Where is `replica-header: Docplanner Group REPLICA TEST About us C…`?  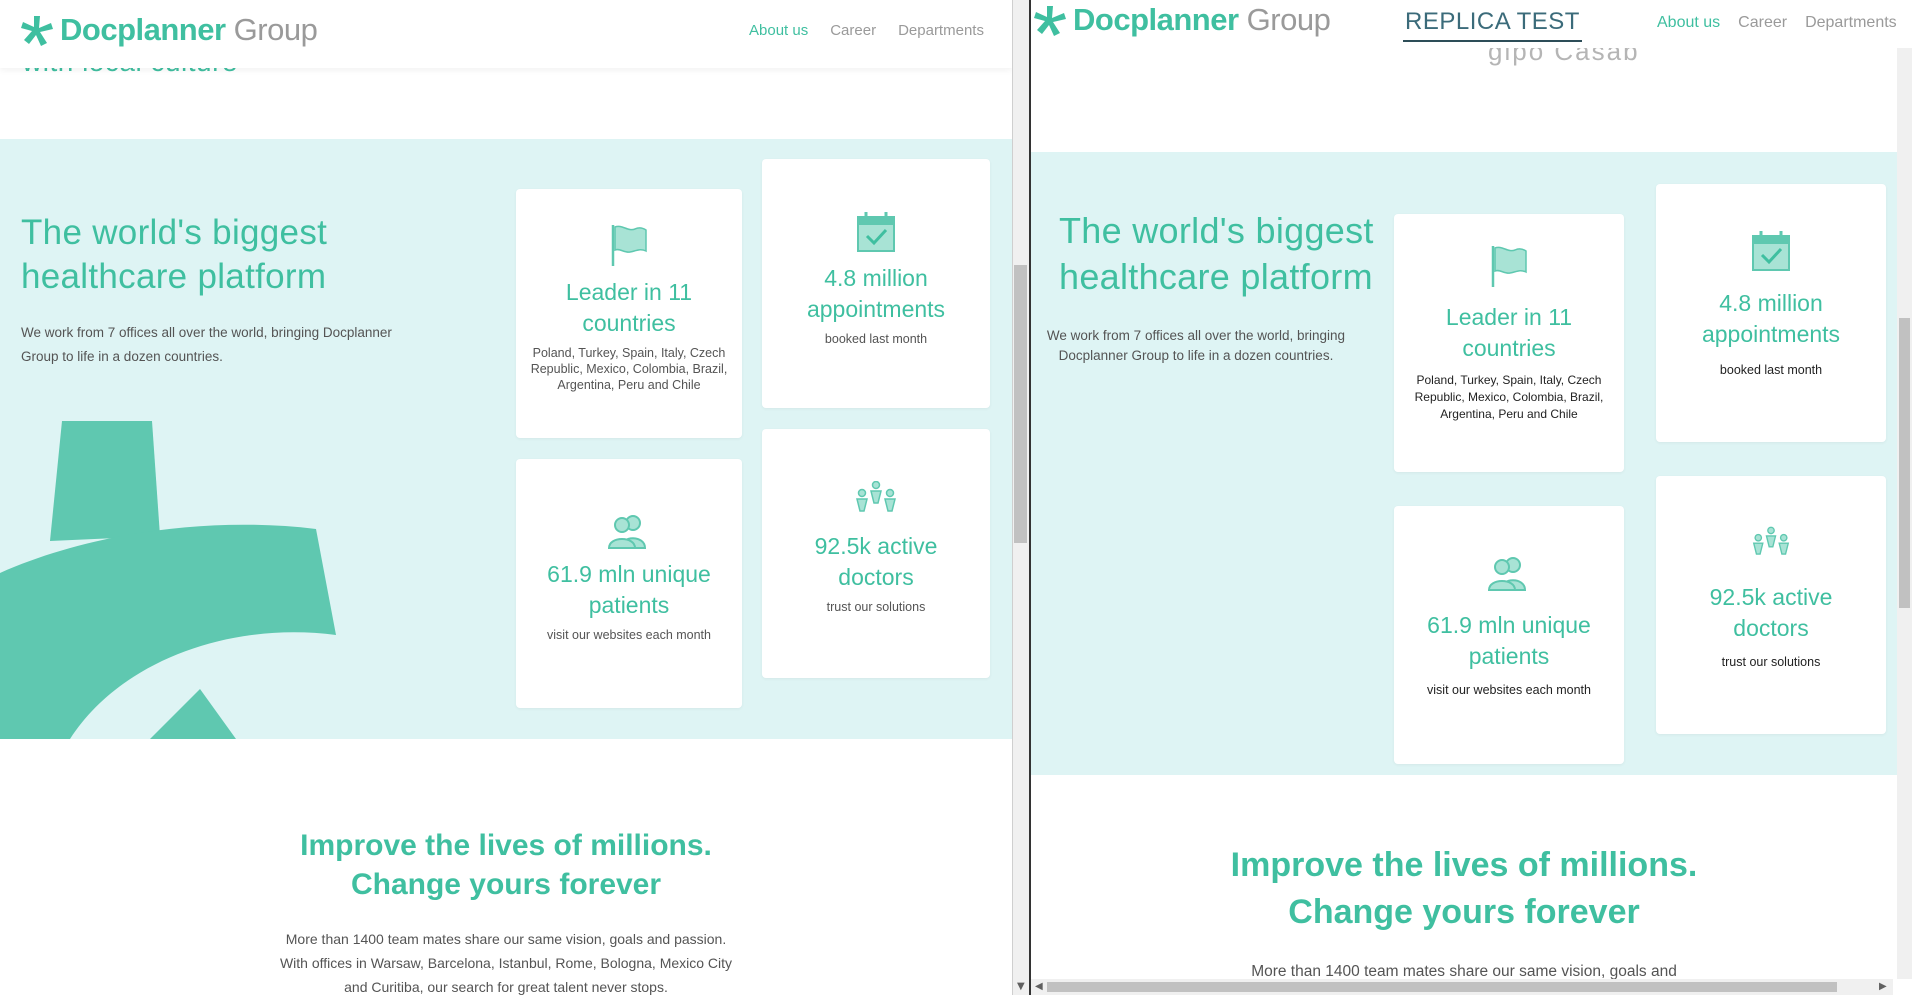 replica-header: Docplanner Group REPLICA TEST About us C… is located at coordinates (1471, 24).